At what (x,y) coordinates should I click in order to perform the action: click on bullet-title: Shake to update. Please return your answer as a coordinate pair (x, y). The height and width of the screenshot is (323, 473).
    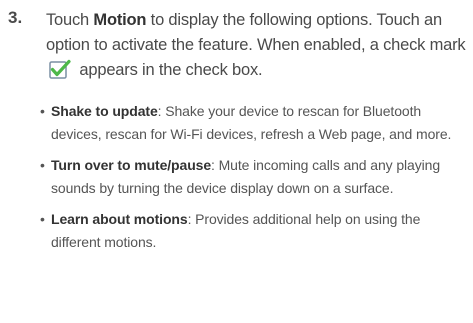
    Looking at the image, I should click on (104, 111).